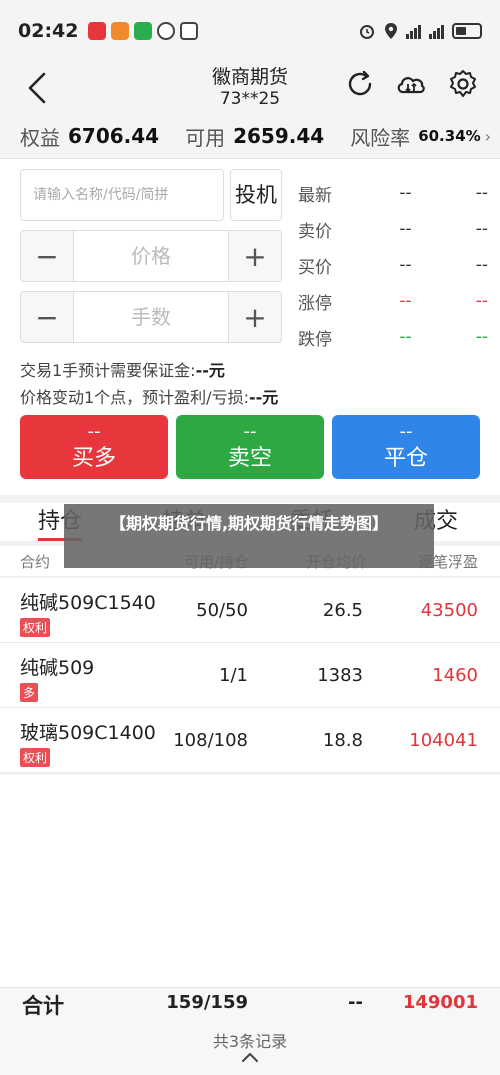  What do you see at coordinates (88, 603) in the screenshot?
I see `contract-name: 纯碱509C1540` at bounding box center [88, 603].